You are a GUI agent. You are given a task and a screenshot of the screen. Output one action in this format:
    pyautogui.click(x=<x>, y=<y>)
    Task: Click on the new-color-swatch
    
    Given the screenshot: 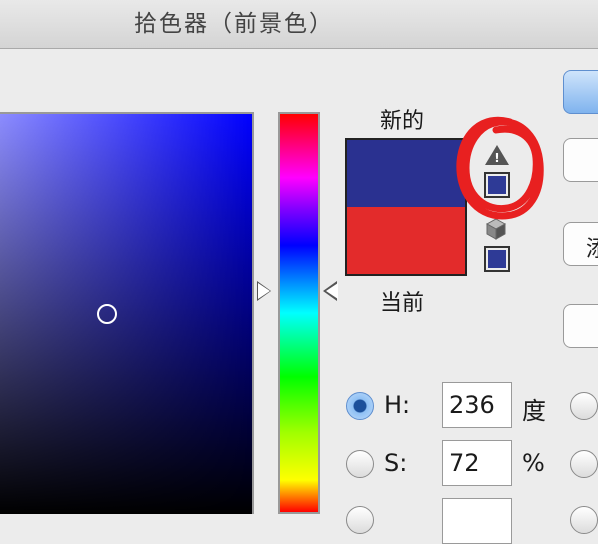 What is the action you would take?
    pyautogui.click(x=406, y=173)
    